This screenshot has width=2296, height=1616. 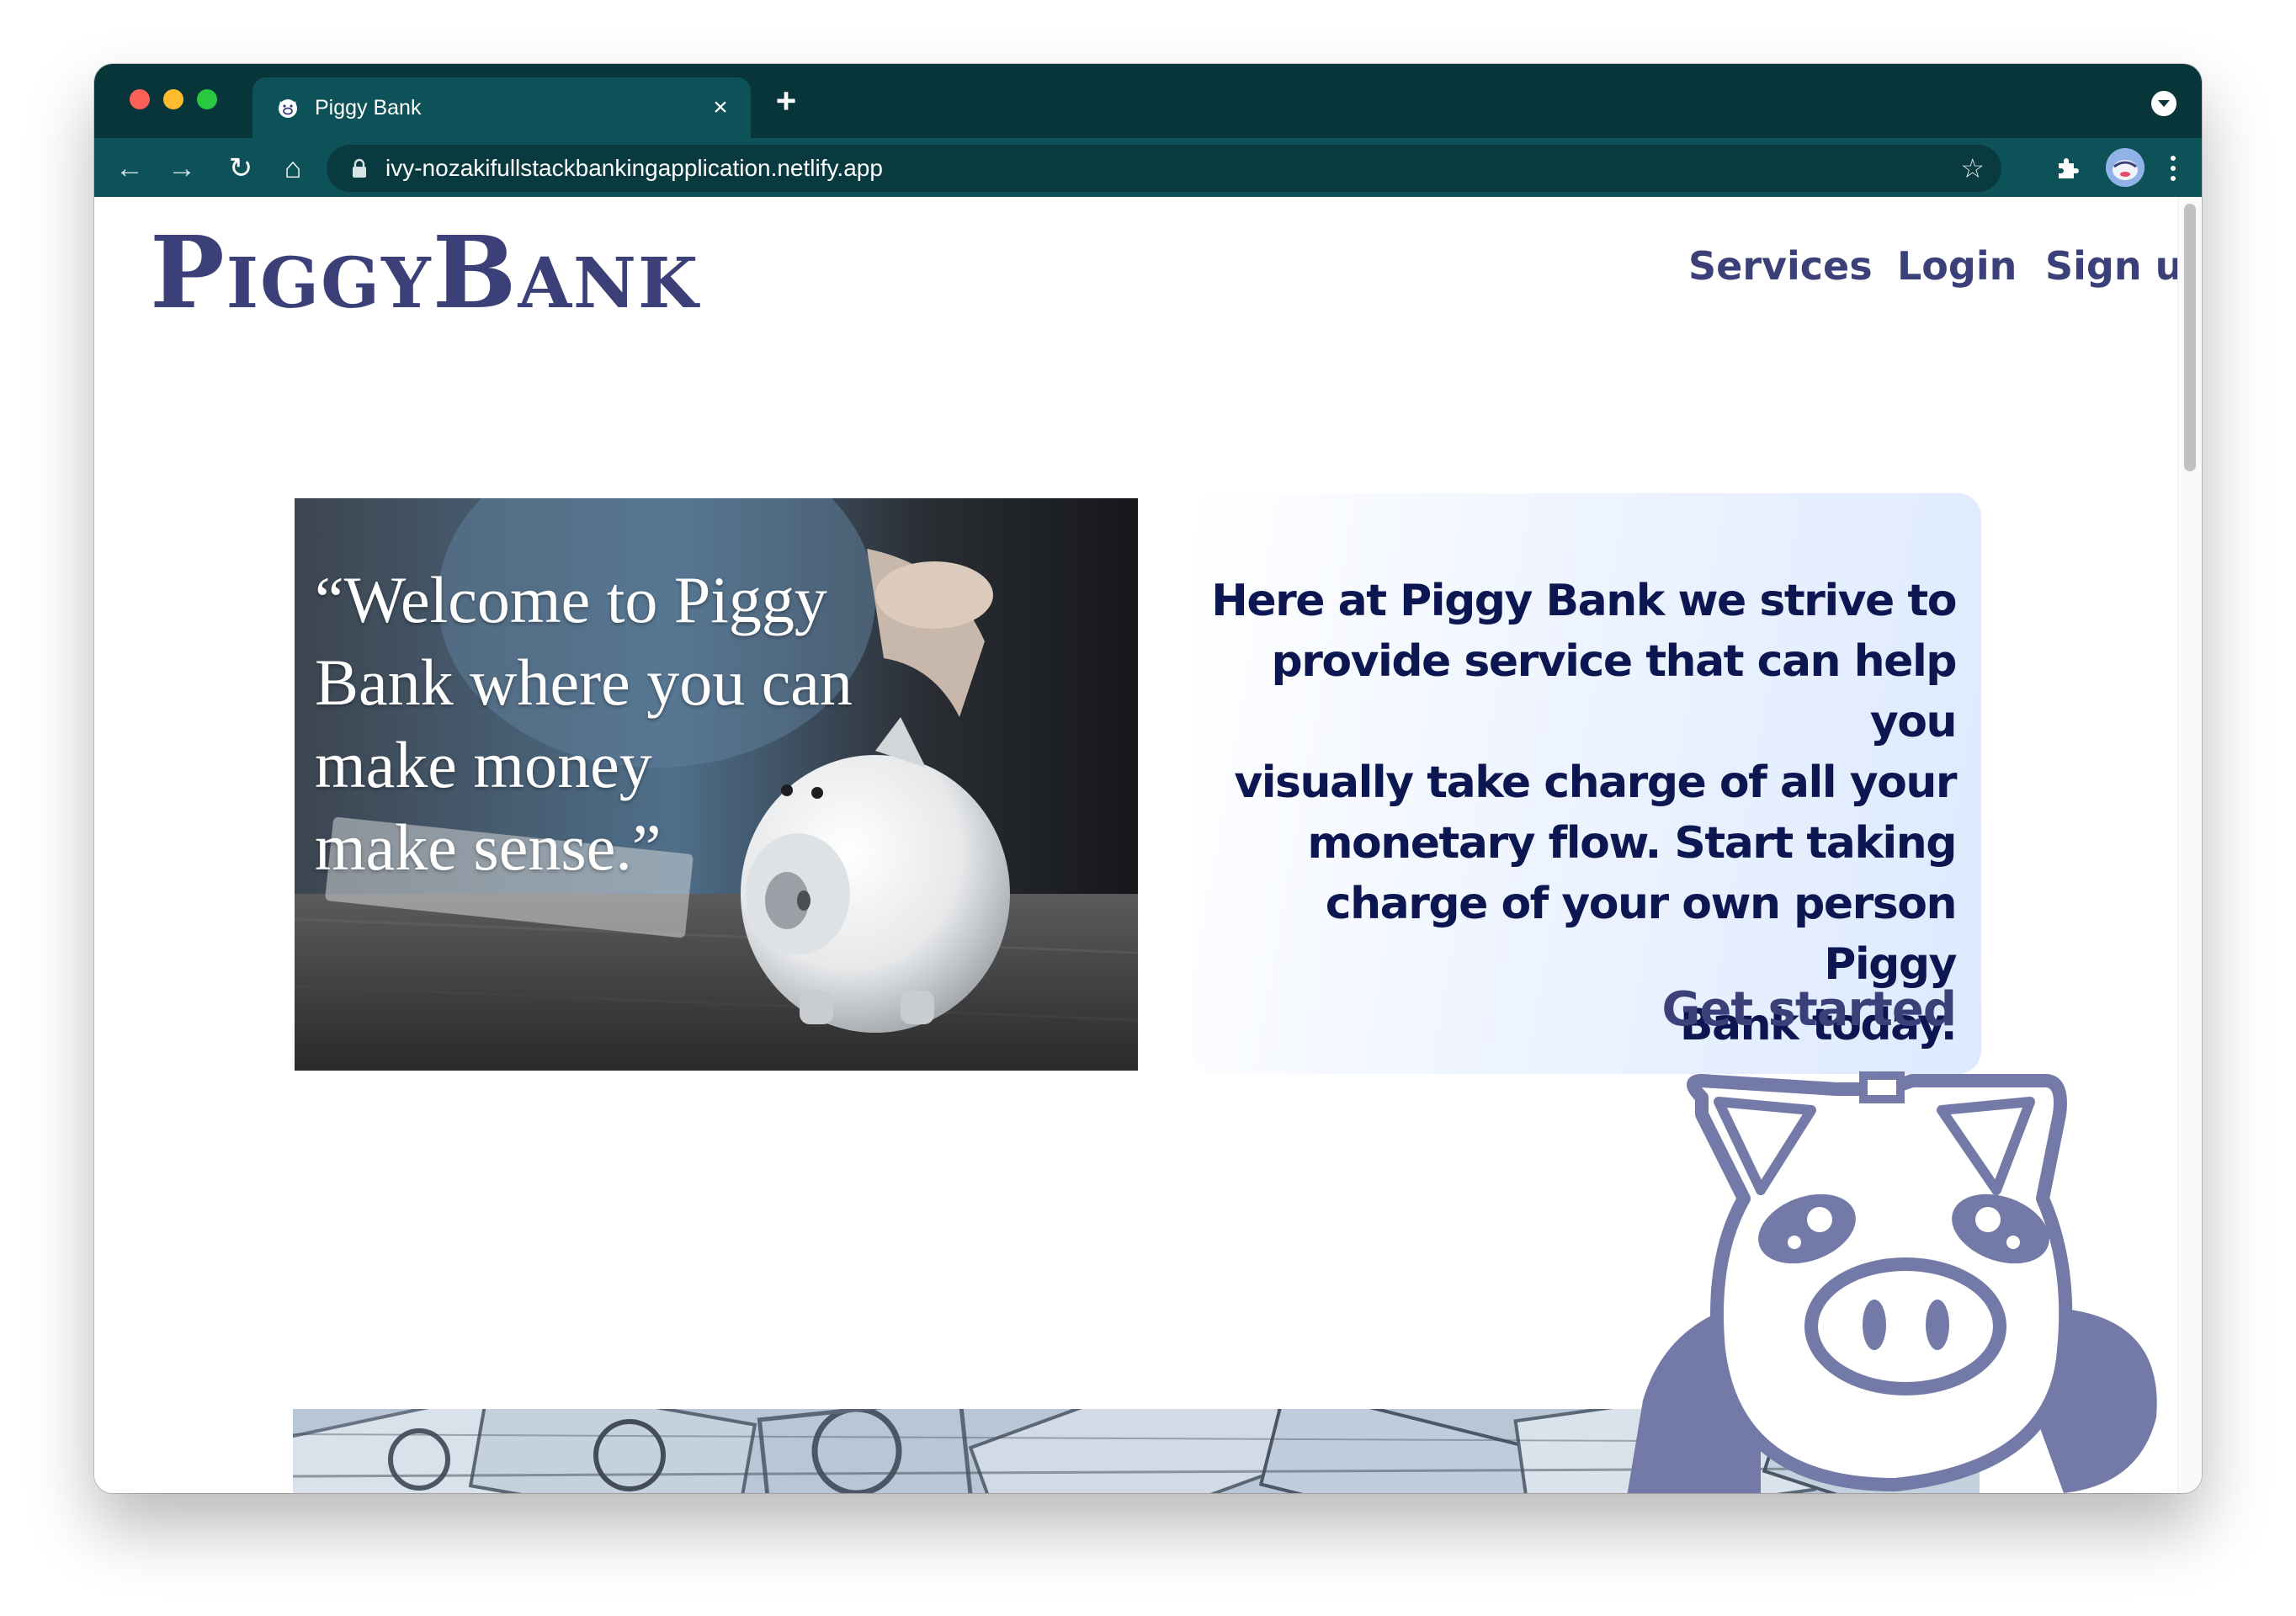 What do you see at coordinates (359, 168) in the screenshot?
I see `lock-icon` at bounding box center [359, 168].